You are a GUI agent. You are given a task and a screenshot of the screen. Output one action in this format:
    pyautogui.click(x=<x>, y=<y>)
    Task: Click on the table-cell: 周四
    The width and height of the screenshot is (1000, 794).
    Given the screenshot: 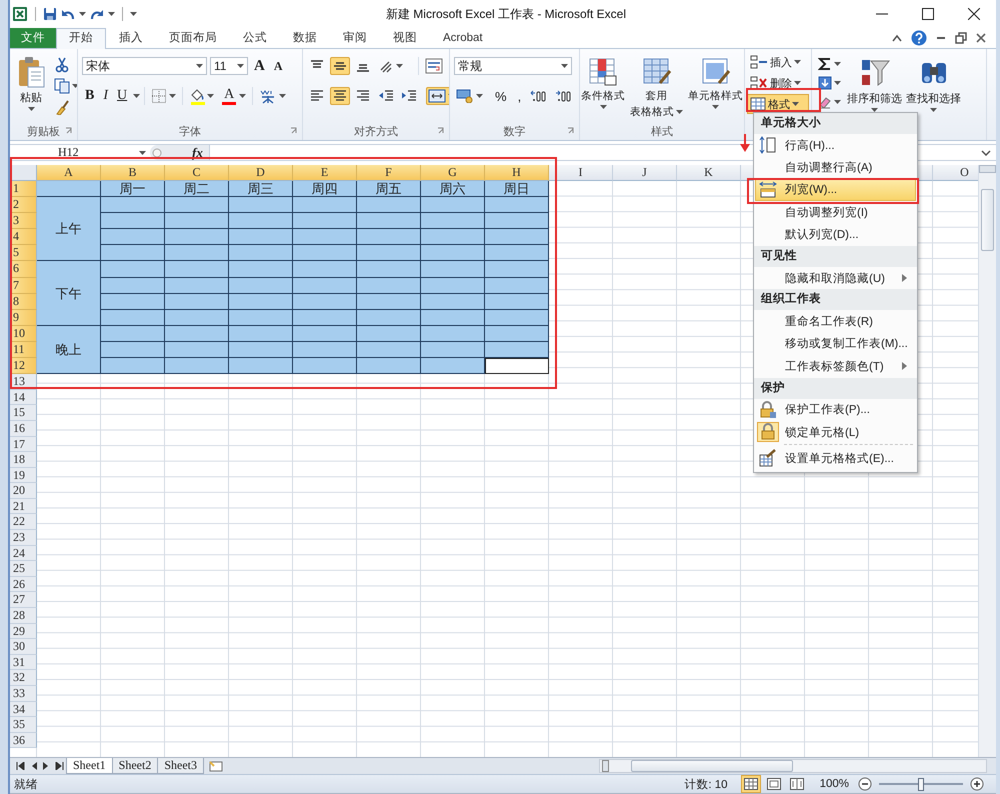 What is the action you would take?
    pyautogui.click(x=325, y=189)
    